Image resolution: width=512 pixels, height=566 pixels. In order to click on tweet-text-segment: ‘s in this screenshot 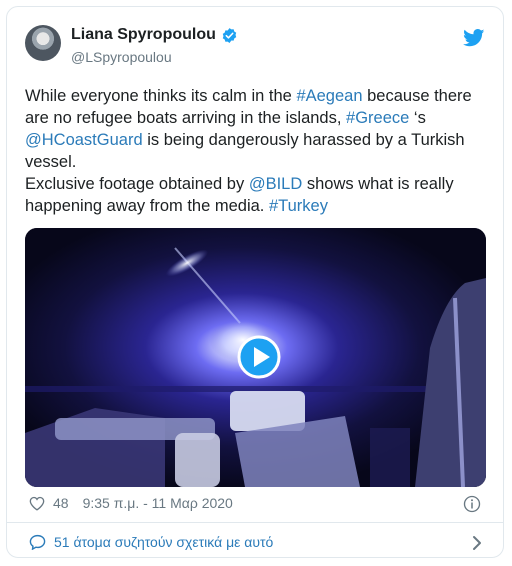, I will do `click(420, 118)`.